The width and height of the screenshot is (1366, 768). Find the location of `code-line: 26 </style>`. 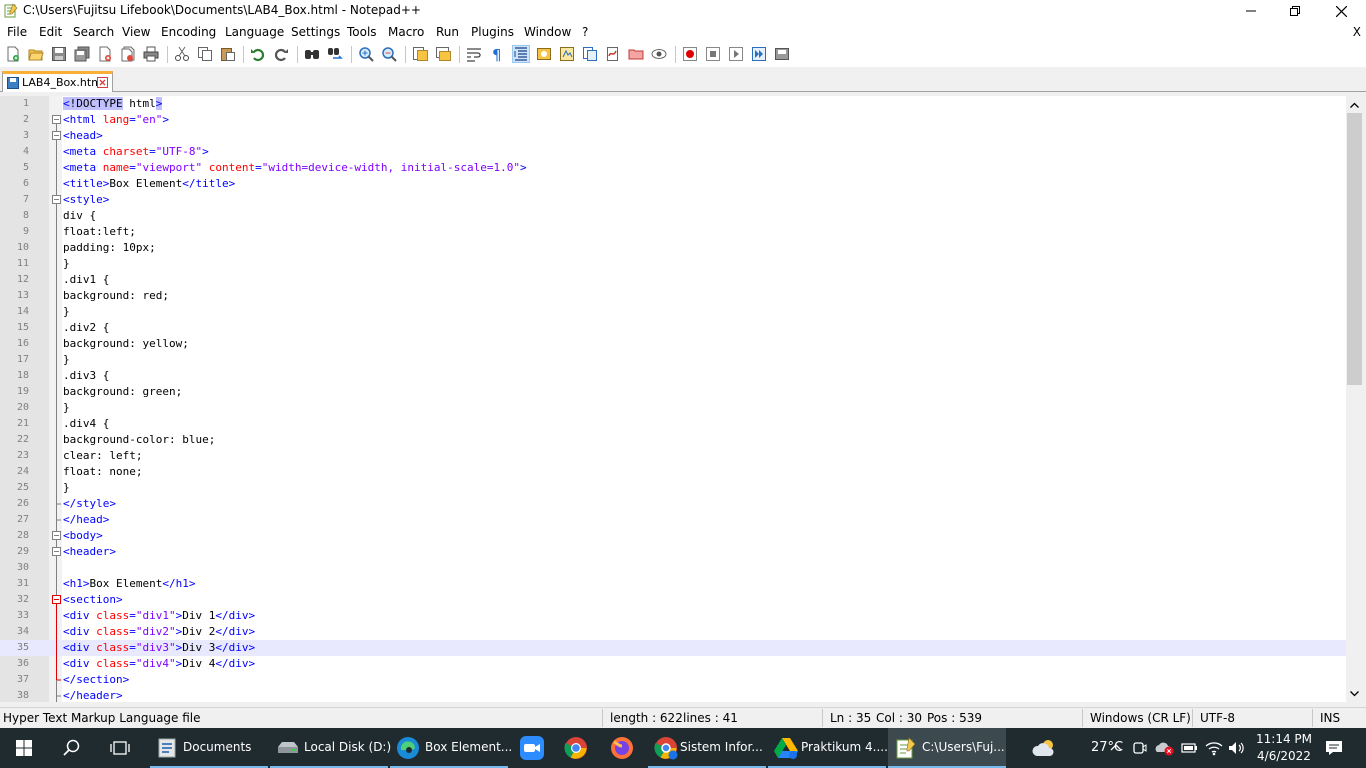

code-line: 26 </style> is located at coordinates (673, 504).